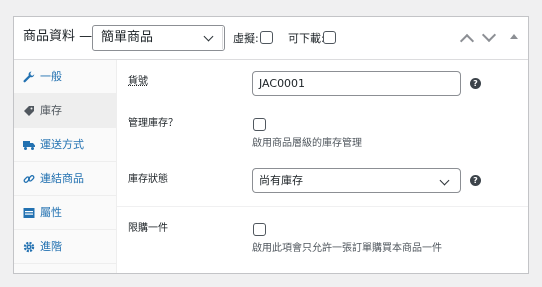  Describe the element at coordinates (148, 179) in the screenshot. I see `stock-status-label: 庫存狀態` at that location.